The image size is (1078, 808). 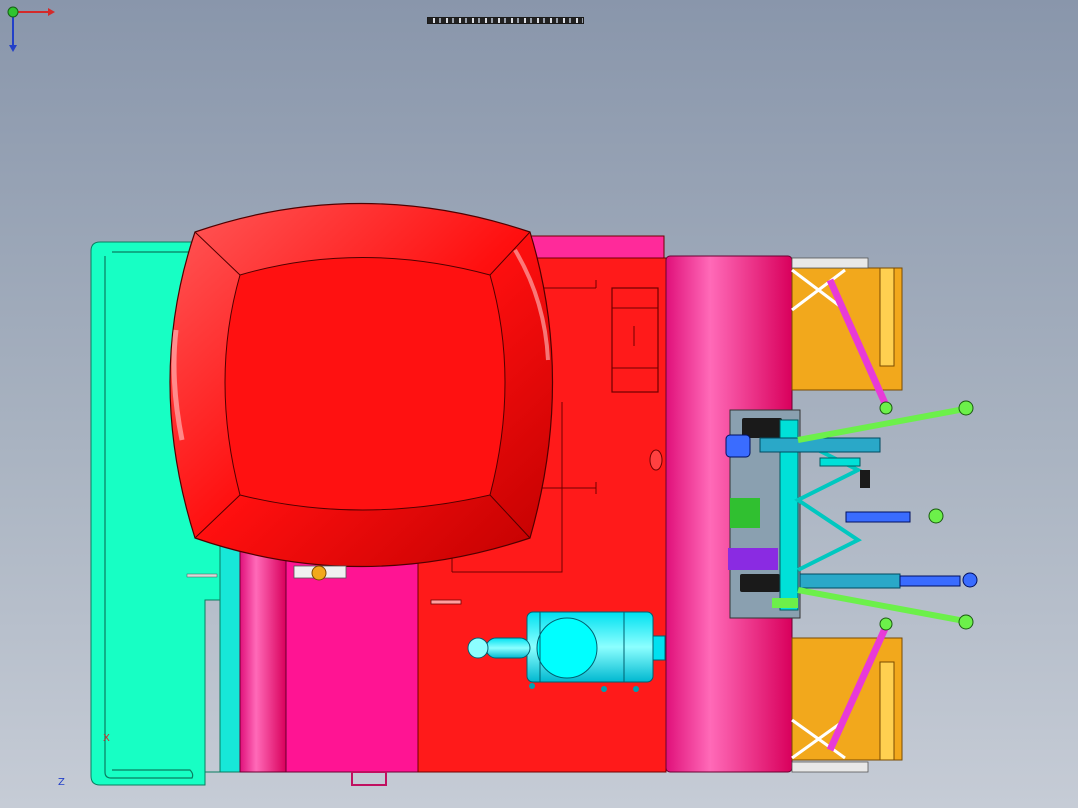 What do you see at coordinates (106, 738) in the screenshot?
I see `triad-x-label: X` at bounding box center [106, 738].